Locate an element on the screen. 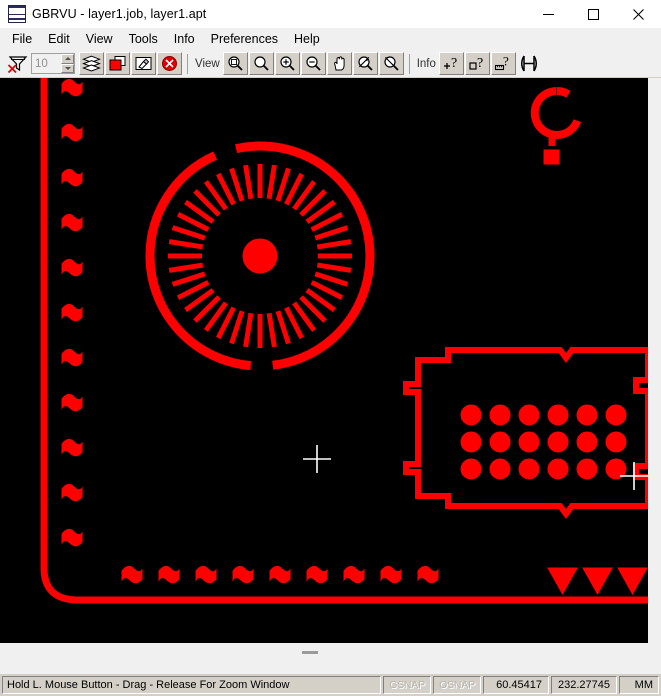  pan-hand-icon is located at coordinates (339, 63).